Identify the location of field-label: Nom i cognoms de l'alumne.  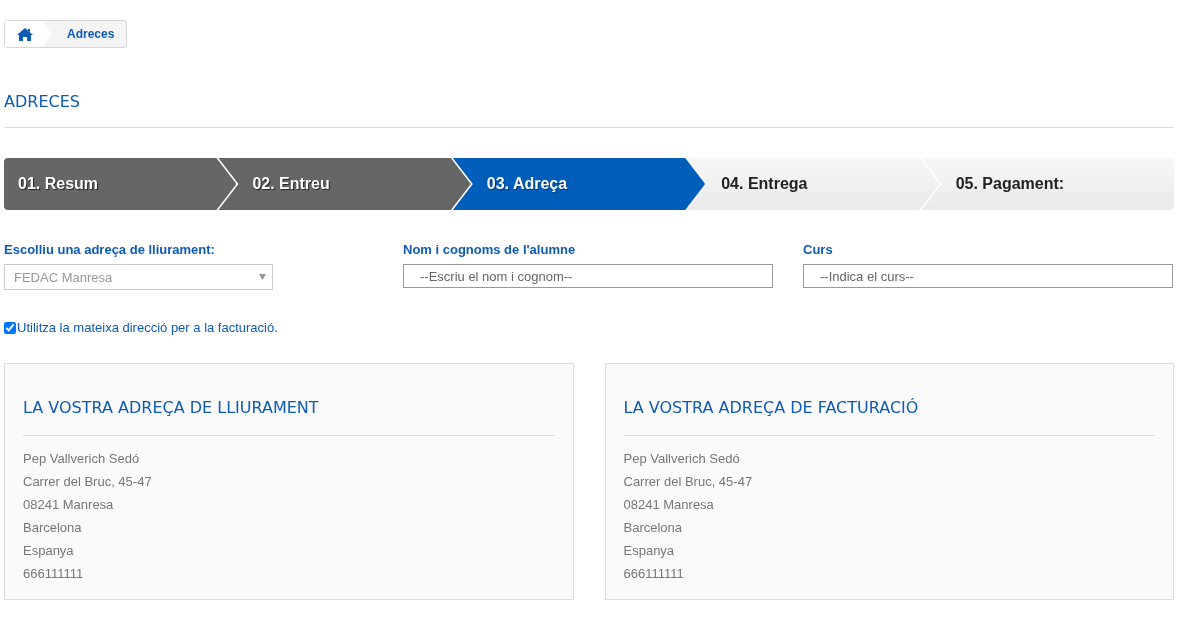
(490, 249).